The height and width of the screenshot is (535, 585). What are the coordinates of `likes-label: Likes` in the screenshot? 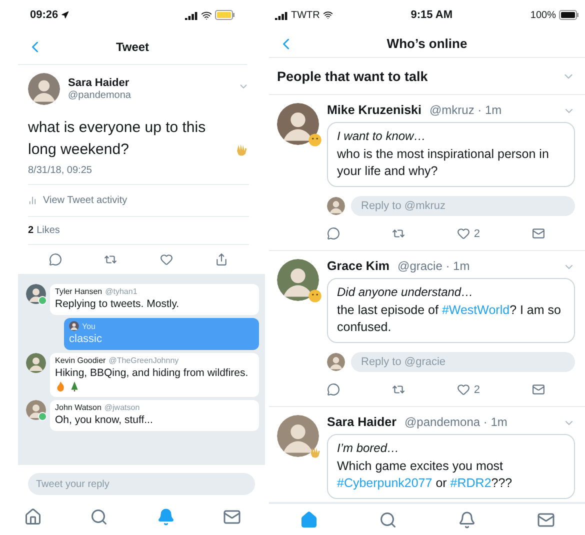 It's located at (48, 230).